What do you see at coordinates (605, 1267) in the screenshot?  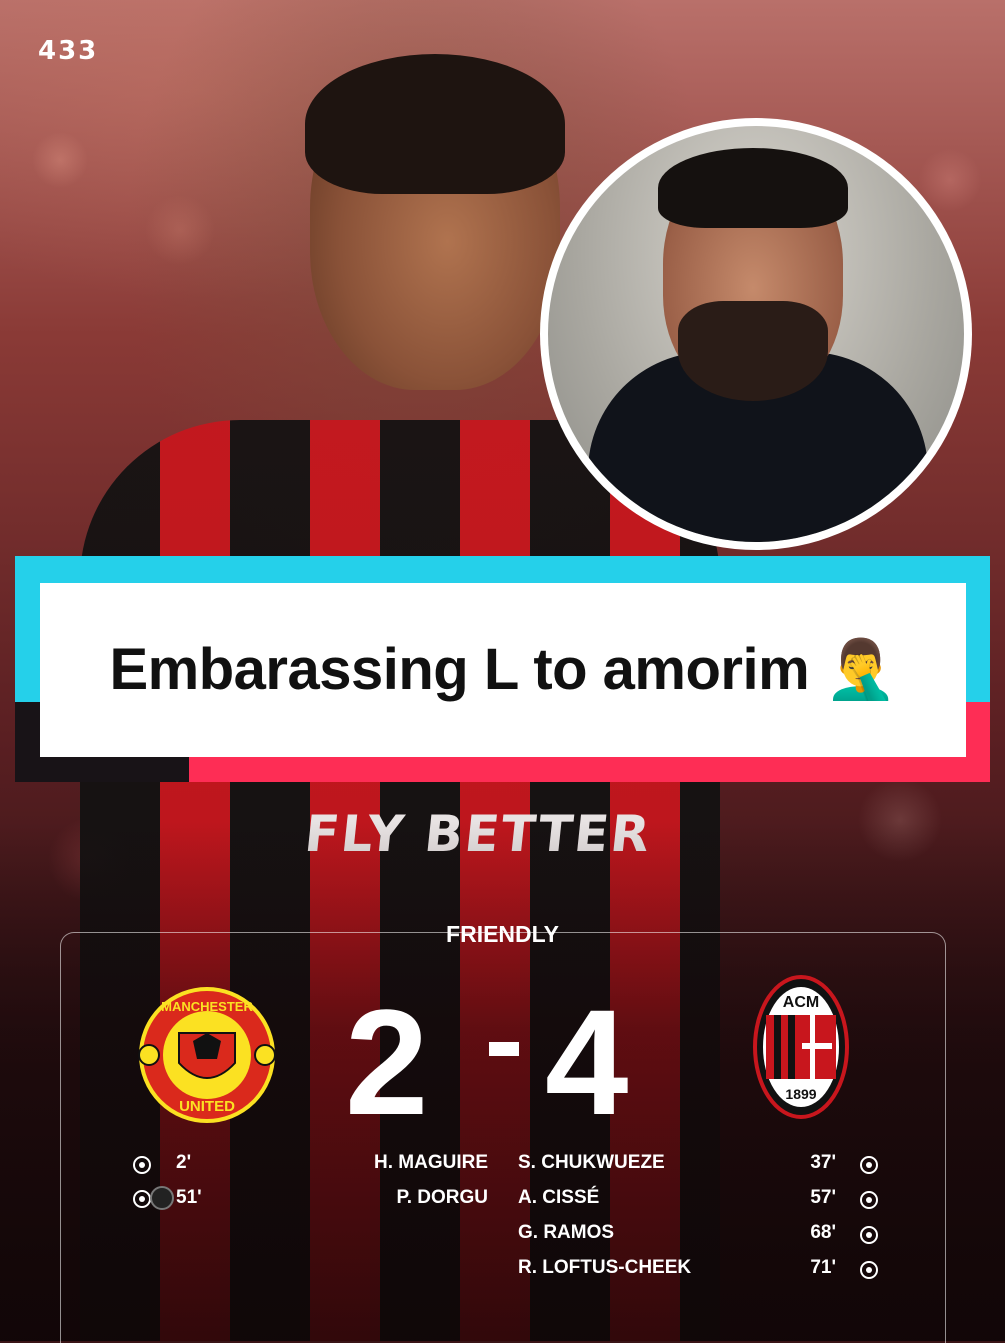 I see `away-goal-scorer: R. LOFTUS-CHEEK` at bounding box center [605, 1267].